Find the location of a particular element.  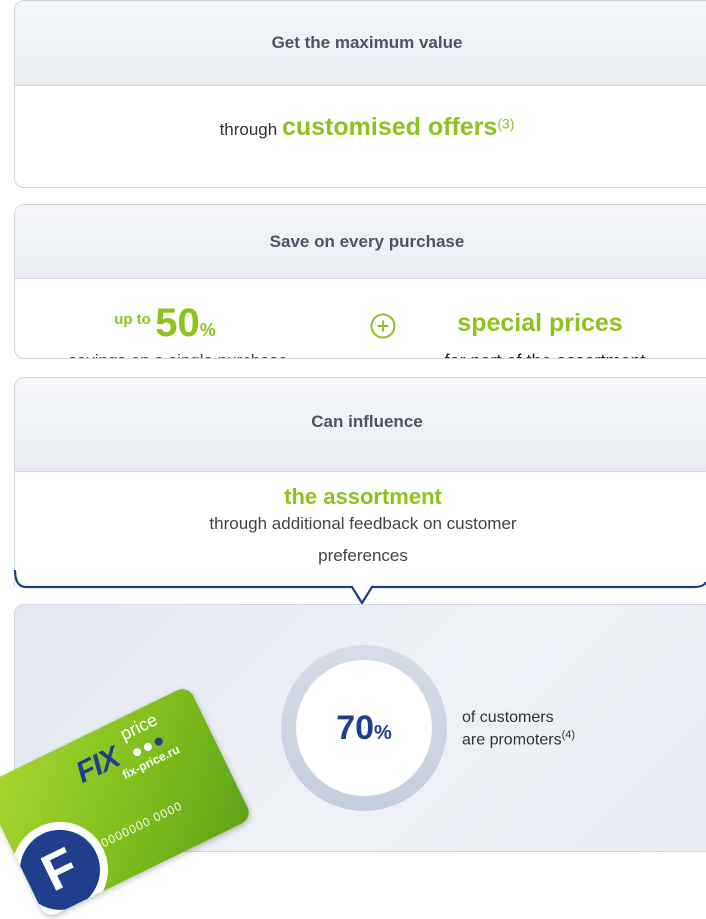

offers-text: through customised offers(3) is located at coordinates (360, 127).